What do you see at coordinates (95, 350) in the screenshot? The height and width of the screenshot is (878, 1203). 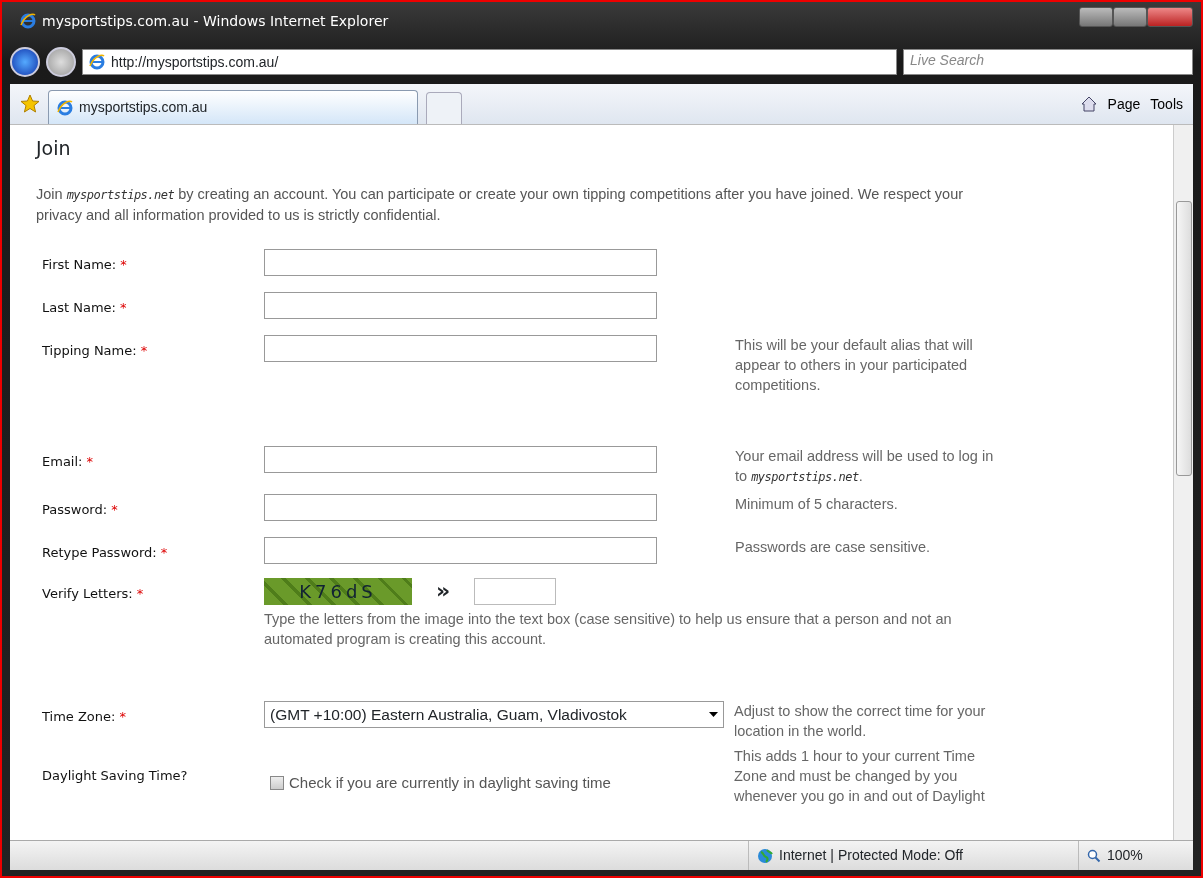 I see `field-label: Tipping Name: *` at bounding box center [95, 350].